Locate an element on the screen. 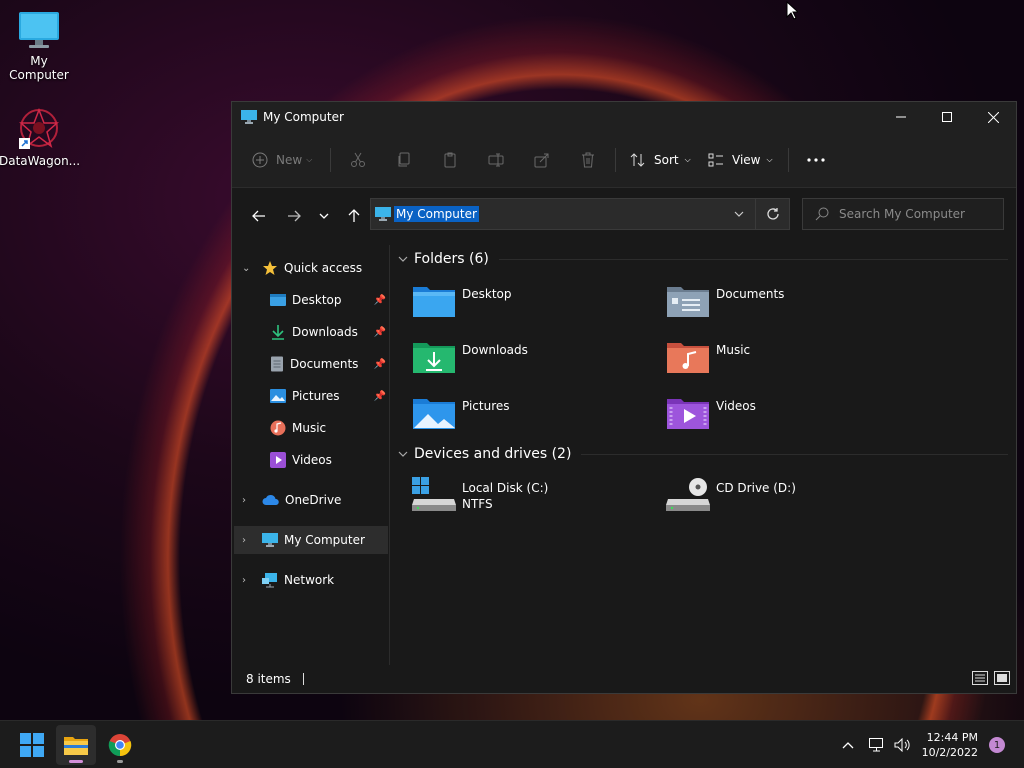 This screenshot has height=768, width=1024. up-button is located at coordinates (354, 216).